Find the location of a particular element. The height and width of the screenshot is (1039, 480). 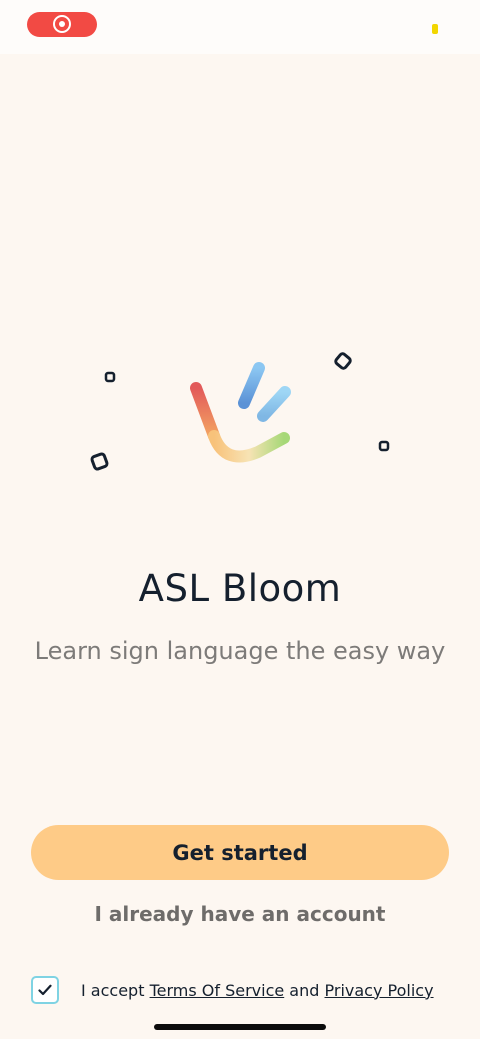

terms-conjunction: and is located at coordinates (304, 990).